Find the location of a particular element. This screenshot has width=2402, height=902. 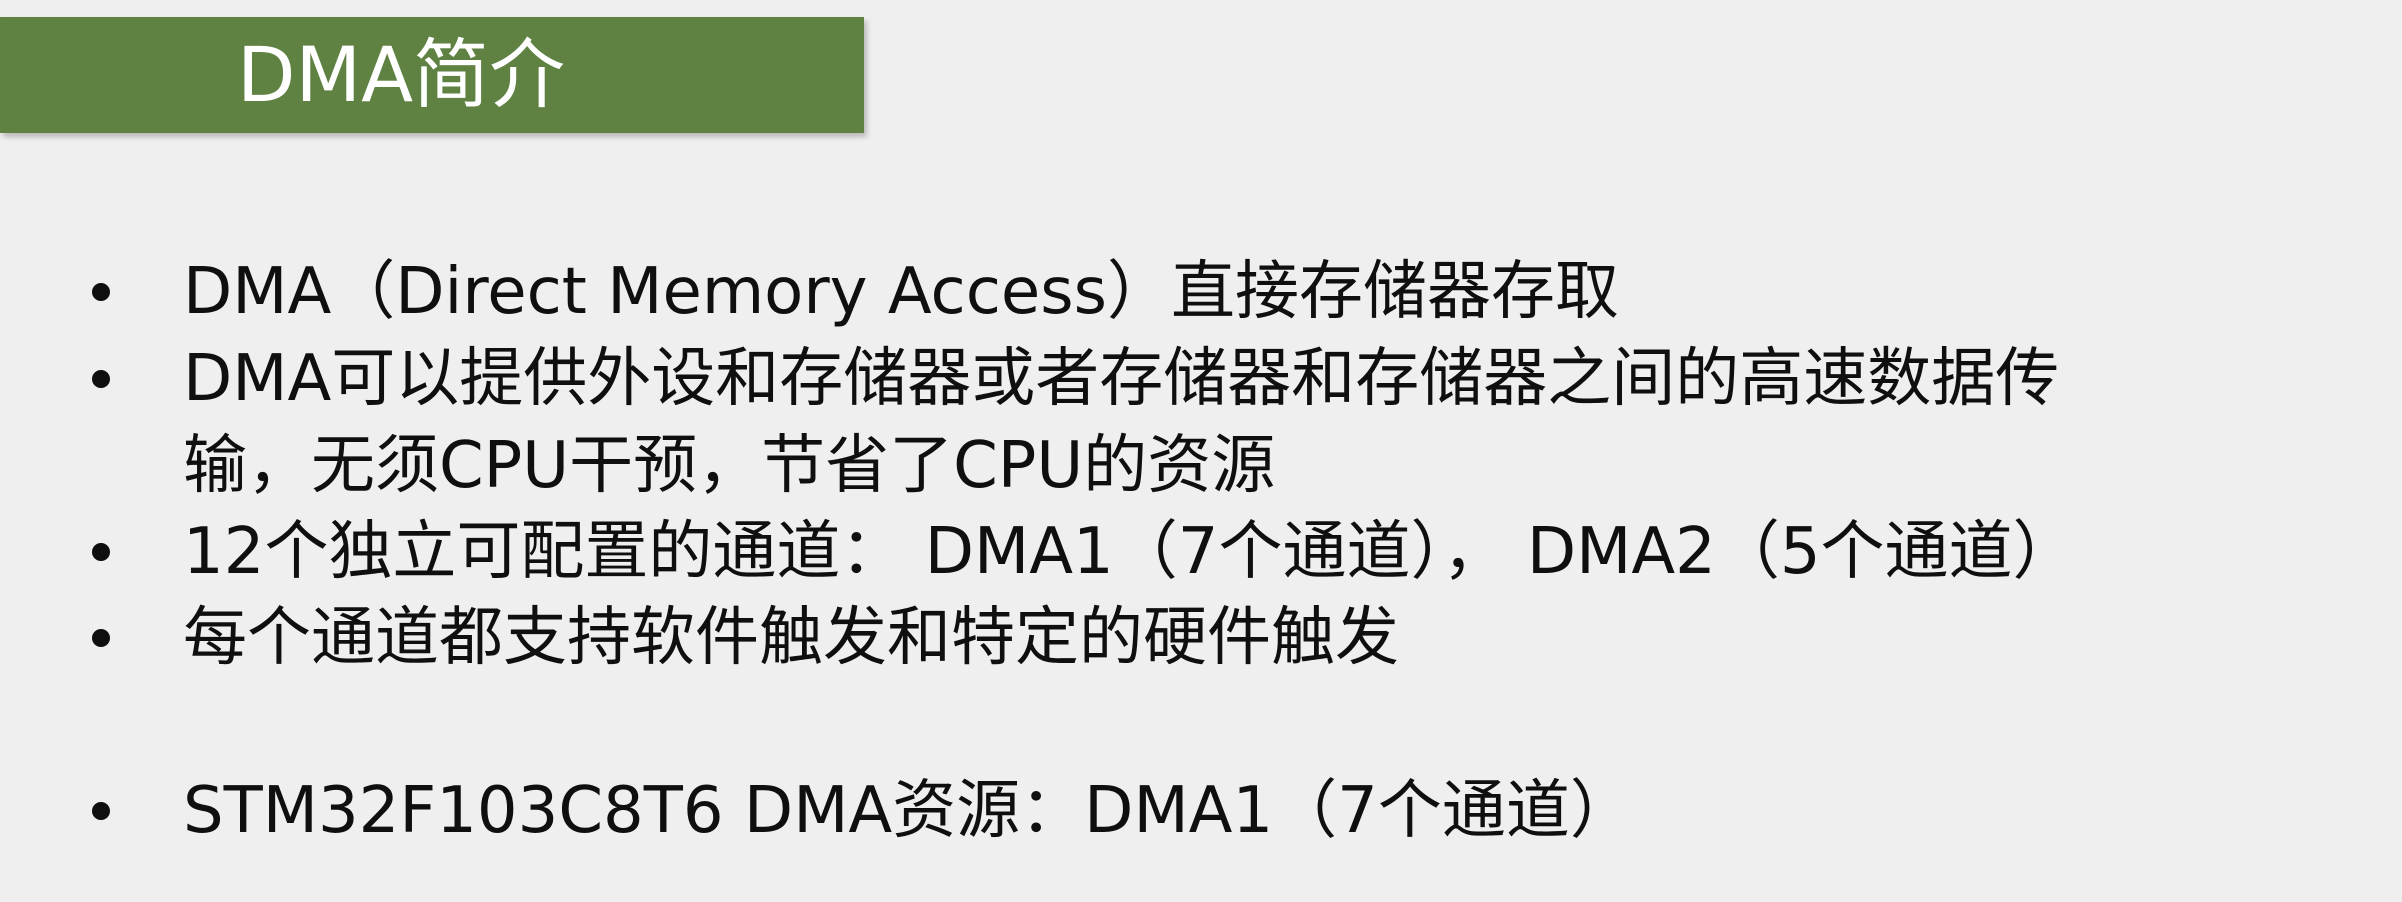

bullet-text-line: STM32F103C8T6 DMA资源：DMA1（7个通道） is located at coordinates (908, 811).